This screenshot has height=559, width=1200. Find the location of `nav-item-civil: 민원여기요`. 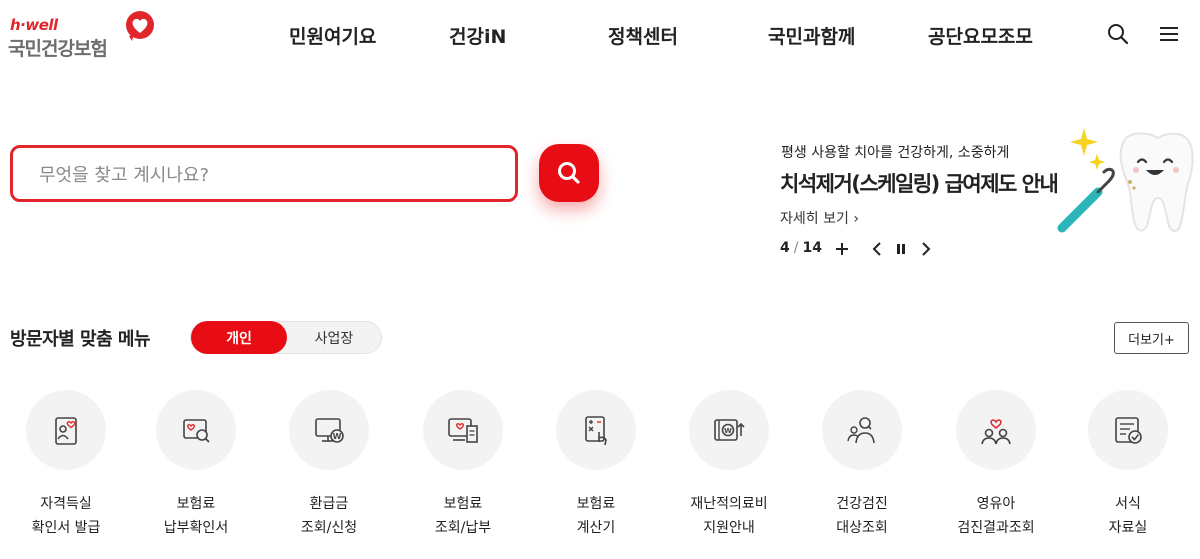

nav-item-civil: 민원여기요 is located at coordinates (332, 35).